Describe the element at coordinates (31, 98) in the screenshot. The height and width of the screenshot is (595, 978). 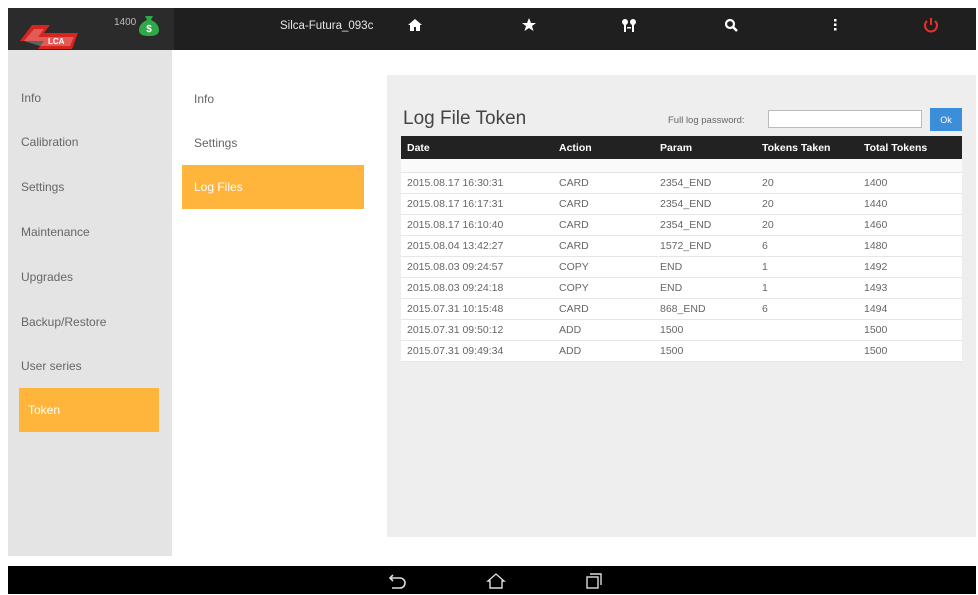
I see `left-menu-item-label: Info` at that location.